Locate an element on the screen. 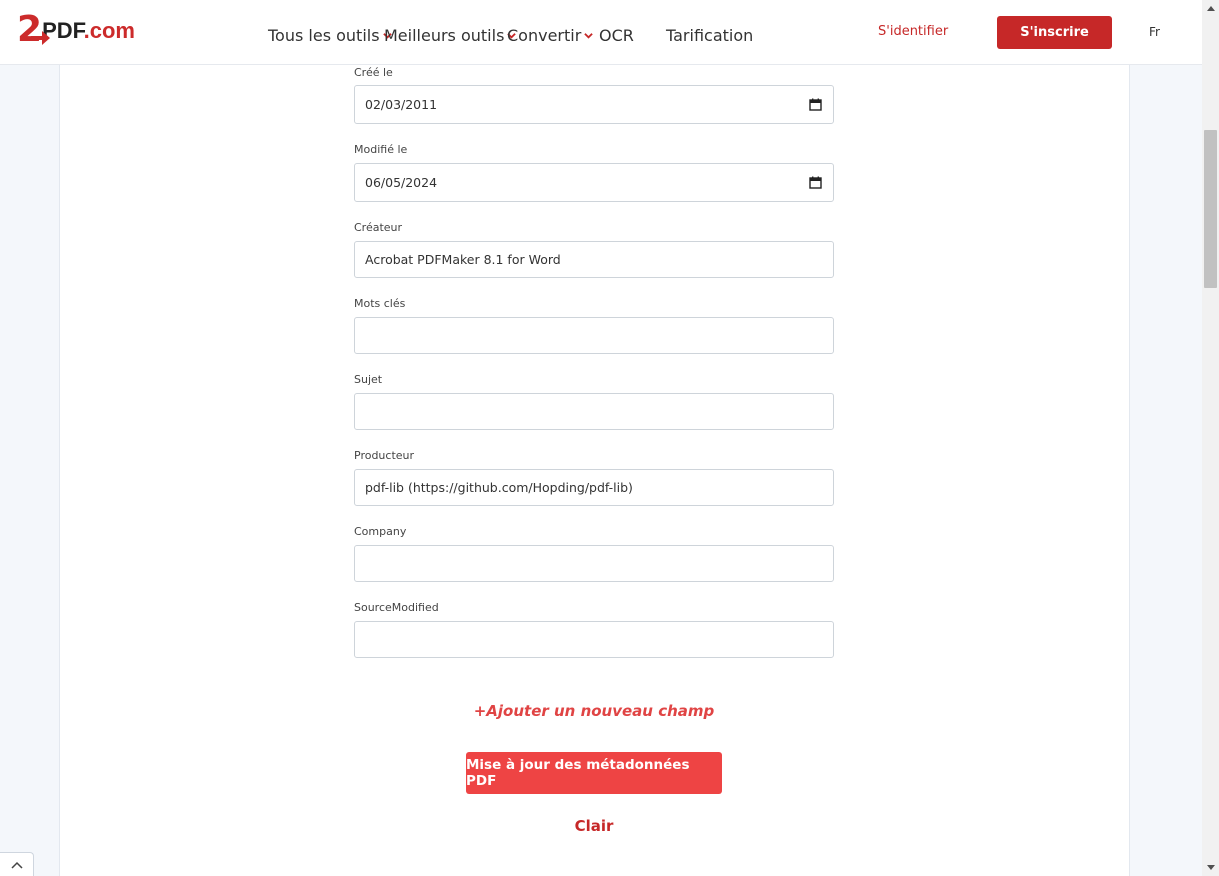 This screenshot has width=1219, height=876. modified-date-input: 06/05/2024 is located at coordinates (594, 182).